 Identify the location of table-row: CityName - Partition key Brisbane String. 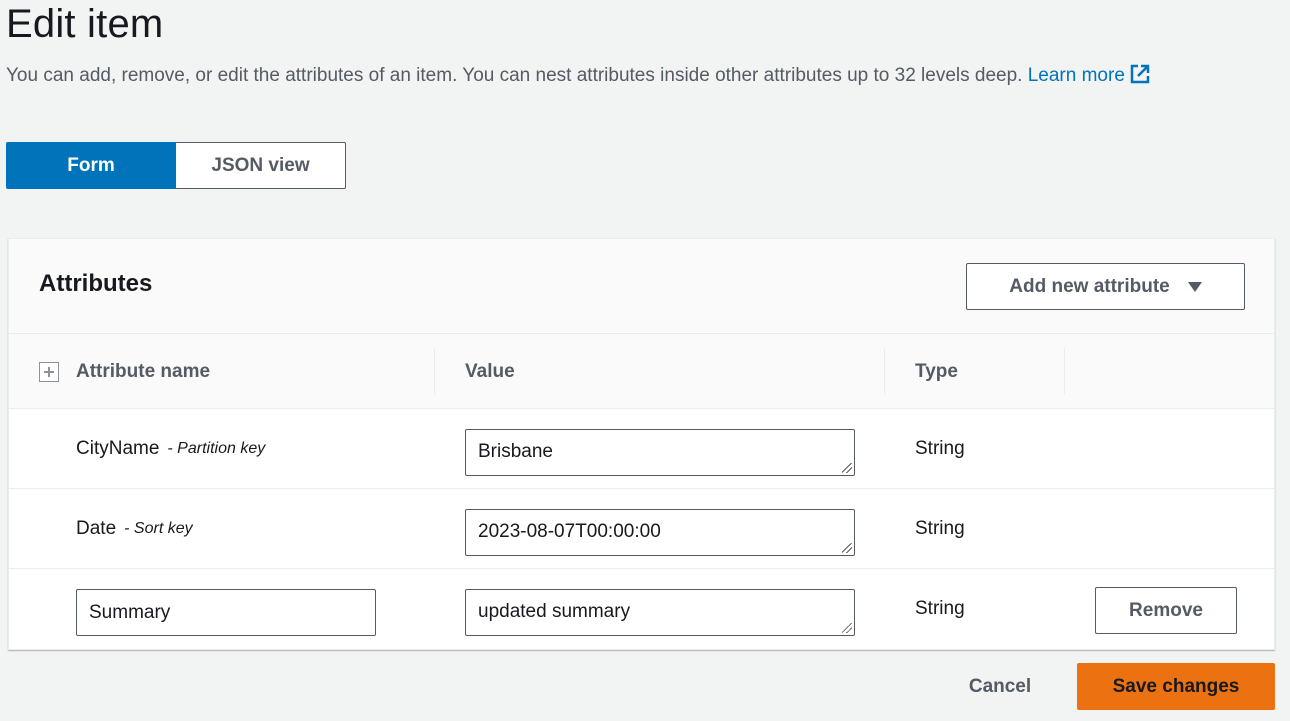
(641, 449).